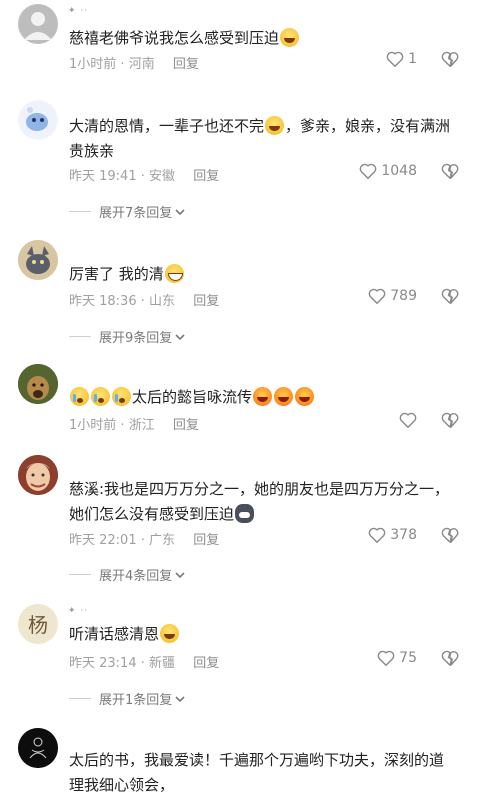 The image size is (479, 800). I want to click on comment-time: 昨天 18:36, so click(103, 301).